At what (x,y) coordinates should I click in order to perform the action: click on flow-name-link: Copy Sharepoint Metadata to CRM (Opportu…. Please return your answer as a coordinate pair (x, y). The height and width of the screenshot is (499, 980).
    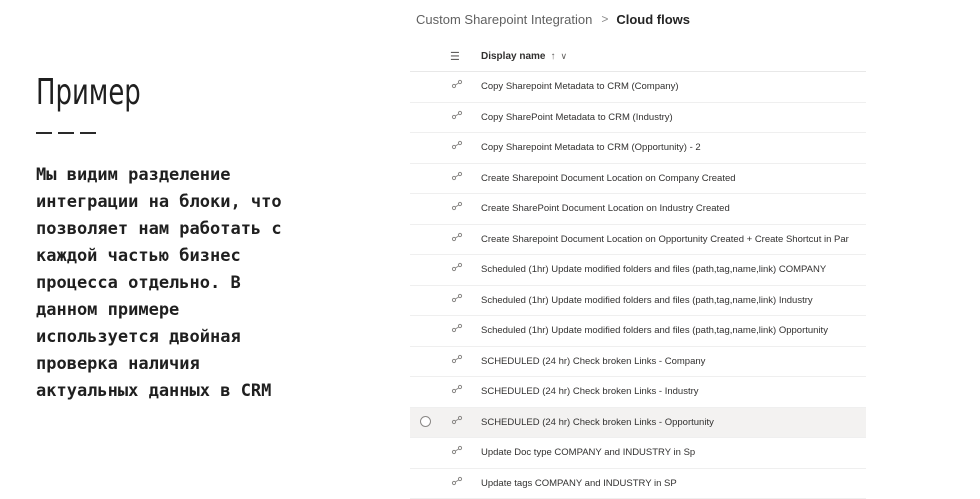
    Looking at the image, I should click on (591, 147).